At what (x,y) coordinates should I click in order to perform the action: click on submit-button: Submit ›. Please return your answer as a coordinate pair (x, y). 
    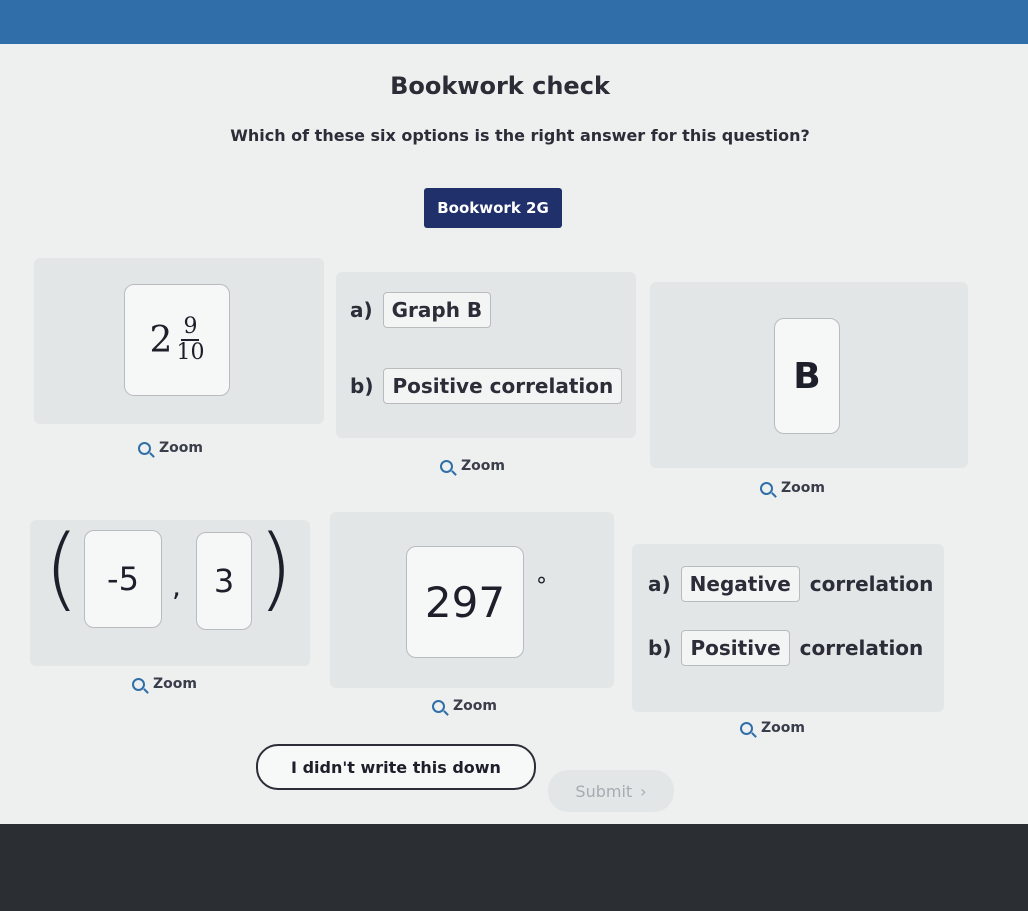
    Looking at the image, I should click on (611, 791).